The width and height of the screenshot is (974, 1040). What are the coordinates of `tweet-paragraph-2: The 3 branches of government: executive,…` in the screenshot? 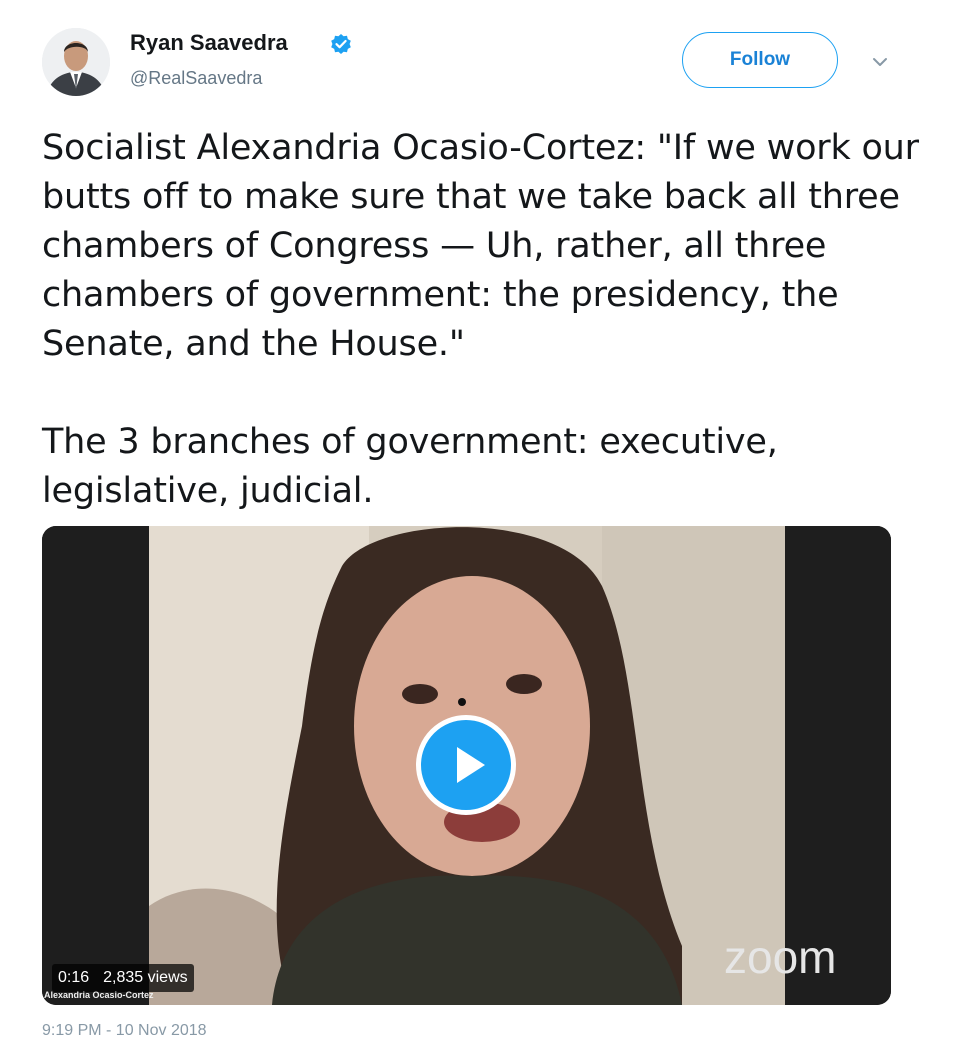 It's located at (410, 466).